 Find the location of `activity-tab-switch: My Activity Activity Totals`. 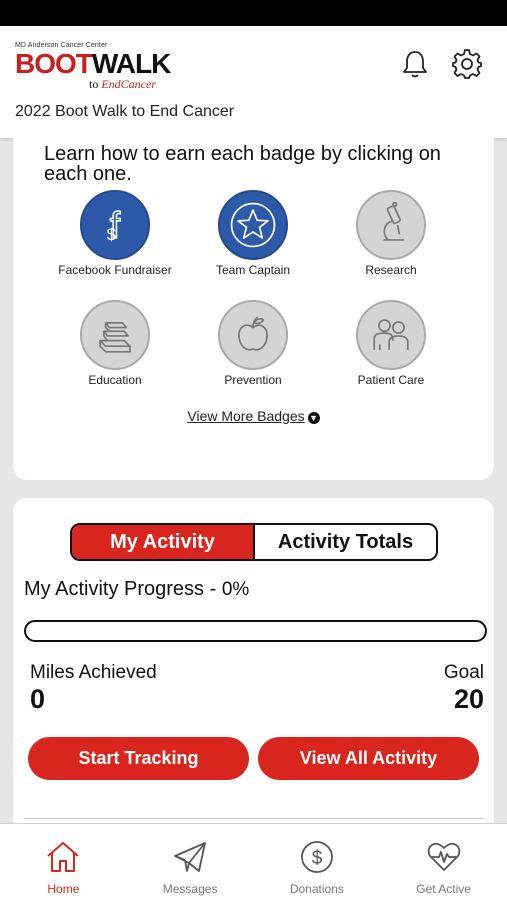

activity-tab-switch: My Activity Activity Totals is located at coordinates (254, 542).